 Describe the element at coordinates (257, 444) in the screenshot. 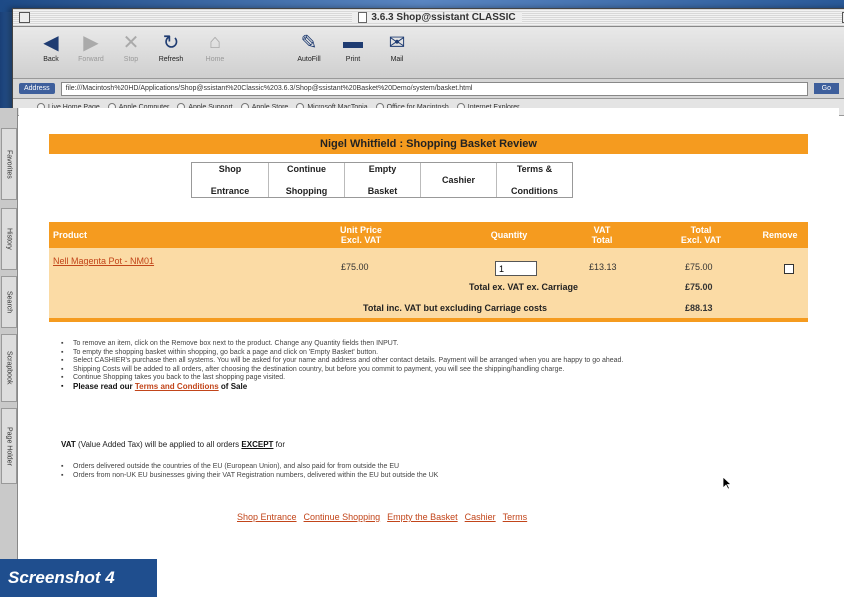

I see `vat-except: EXCEPT` at that location.